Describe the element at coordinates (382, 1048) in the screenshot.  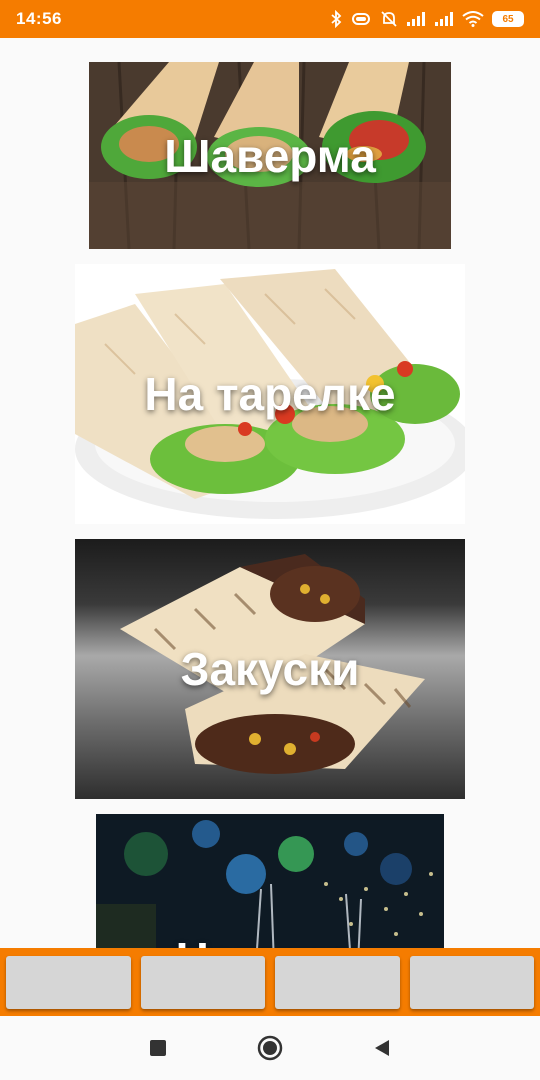
I see `back-icon` at that location.